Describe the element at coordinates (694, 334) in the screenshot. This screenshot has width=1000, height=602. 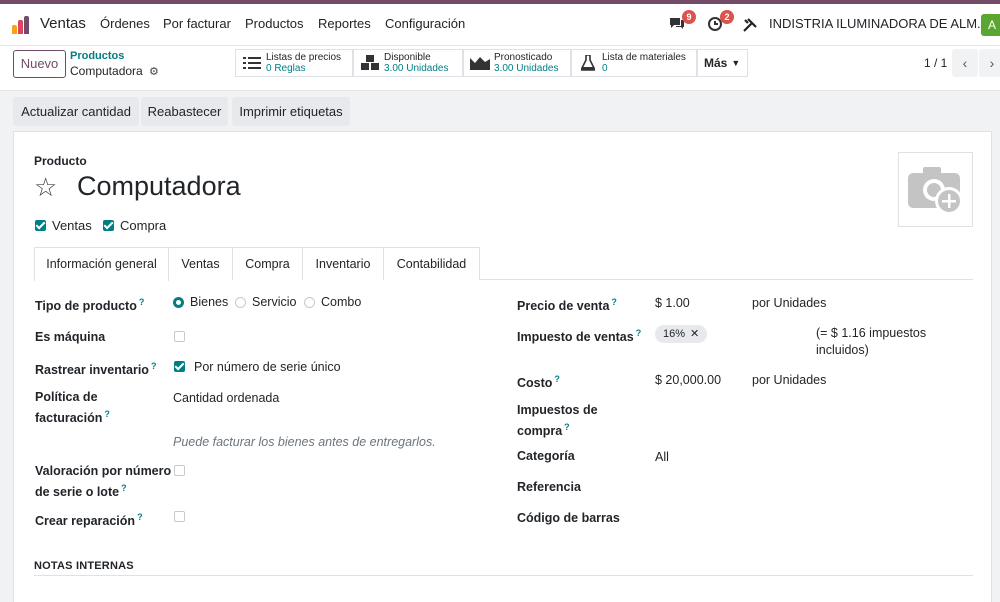
I see `tag-remove-icon: ✕` at that location.